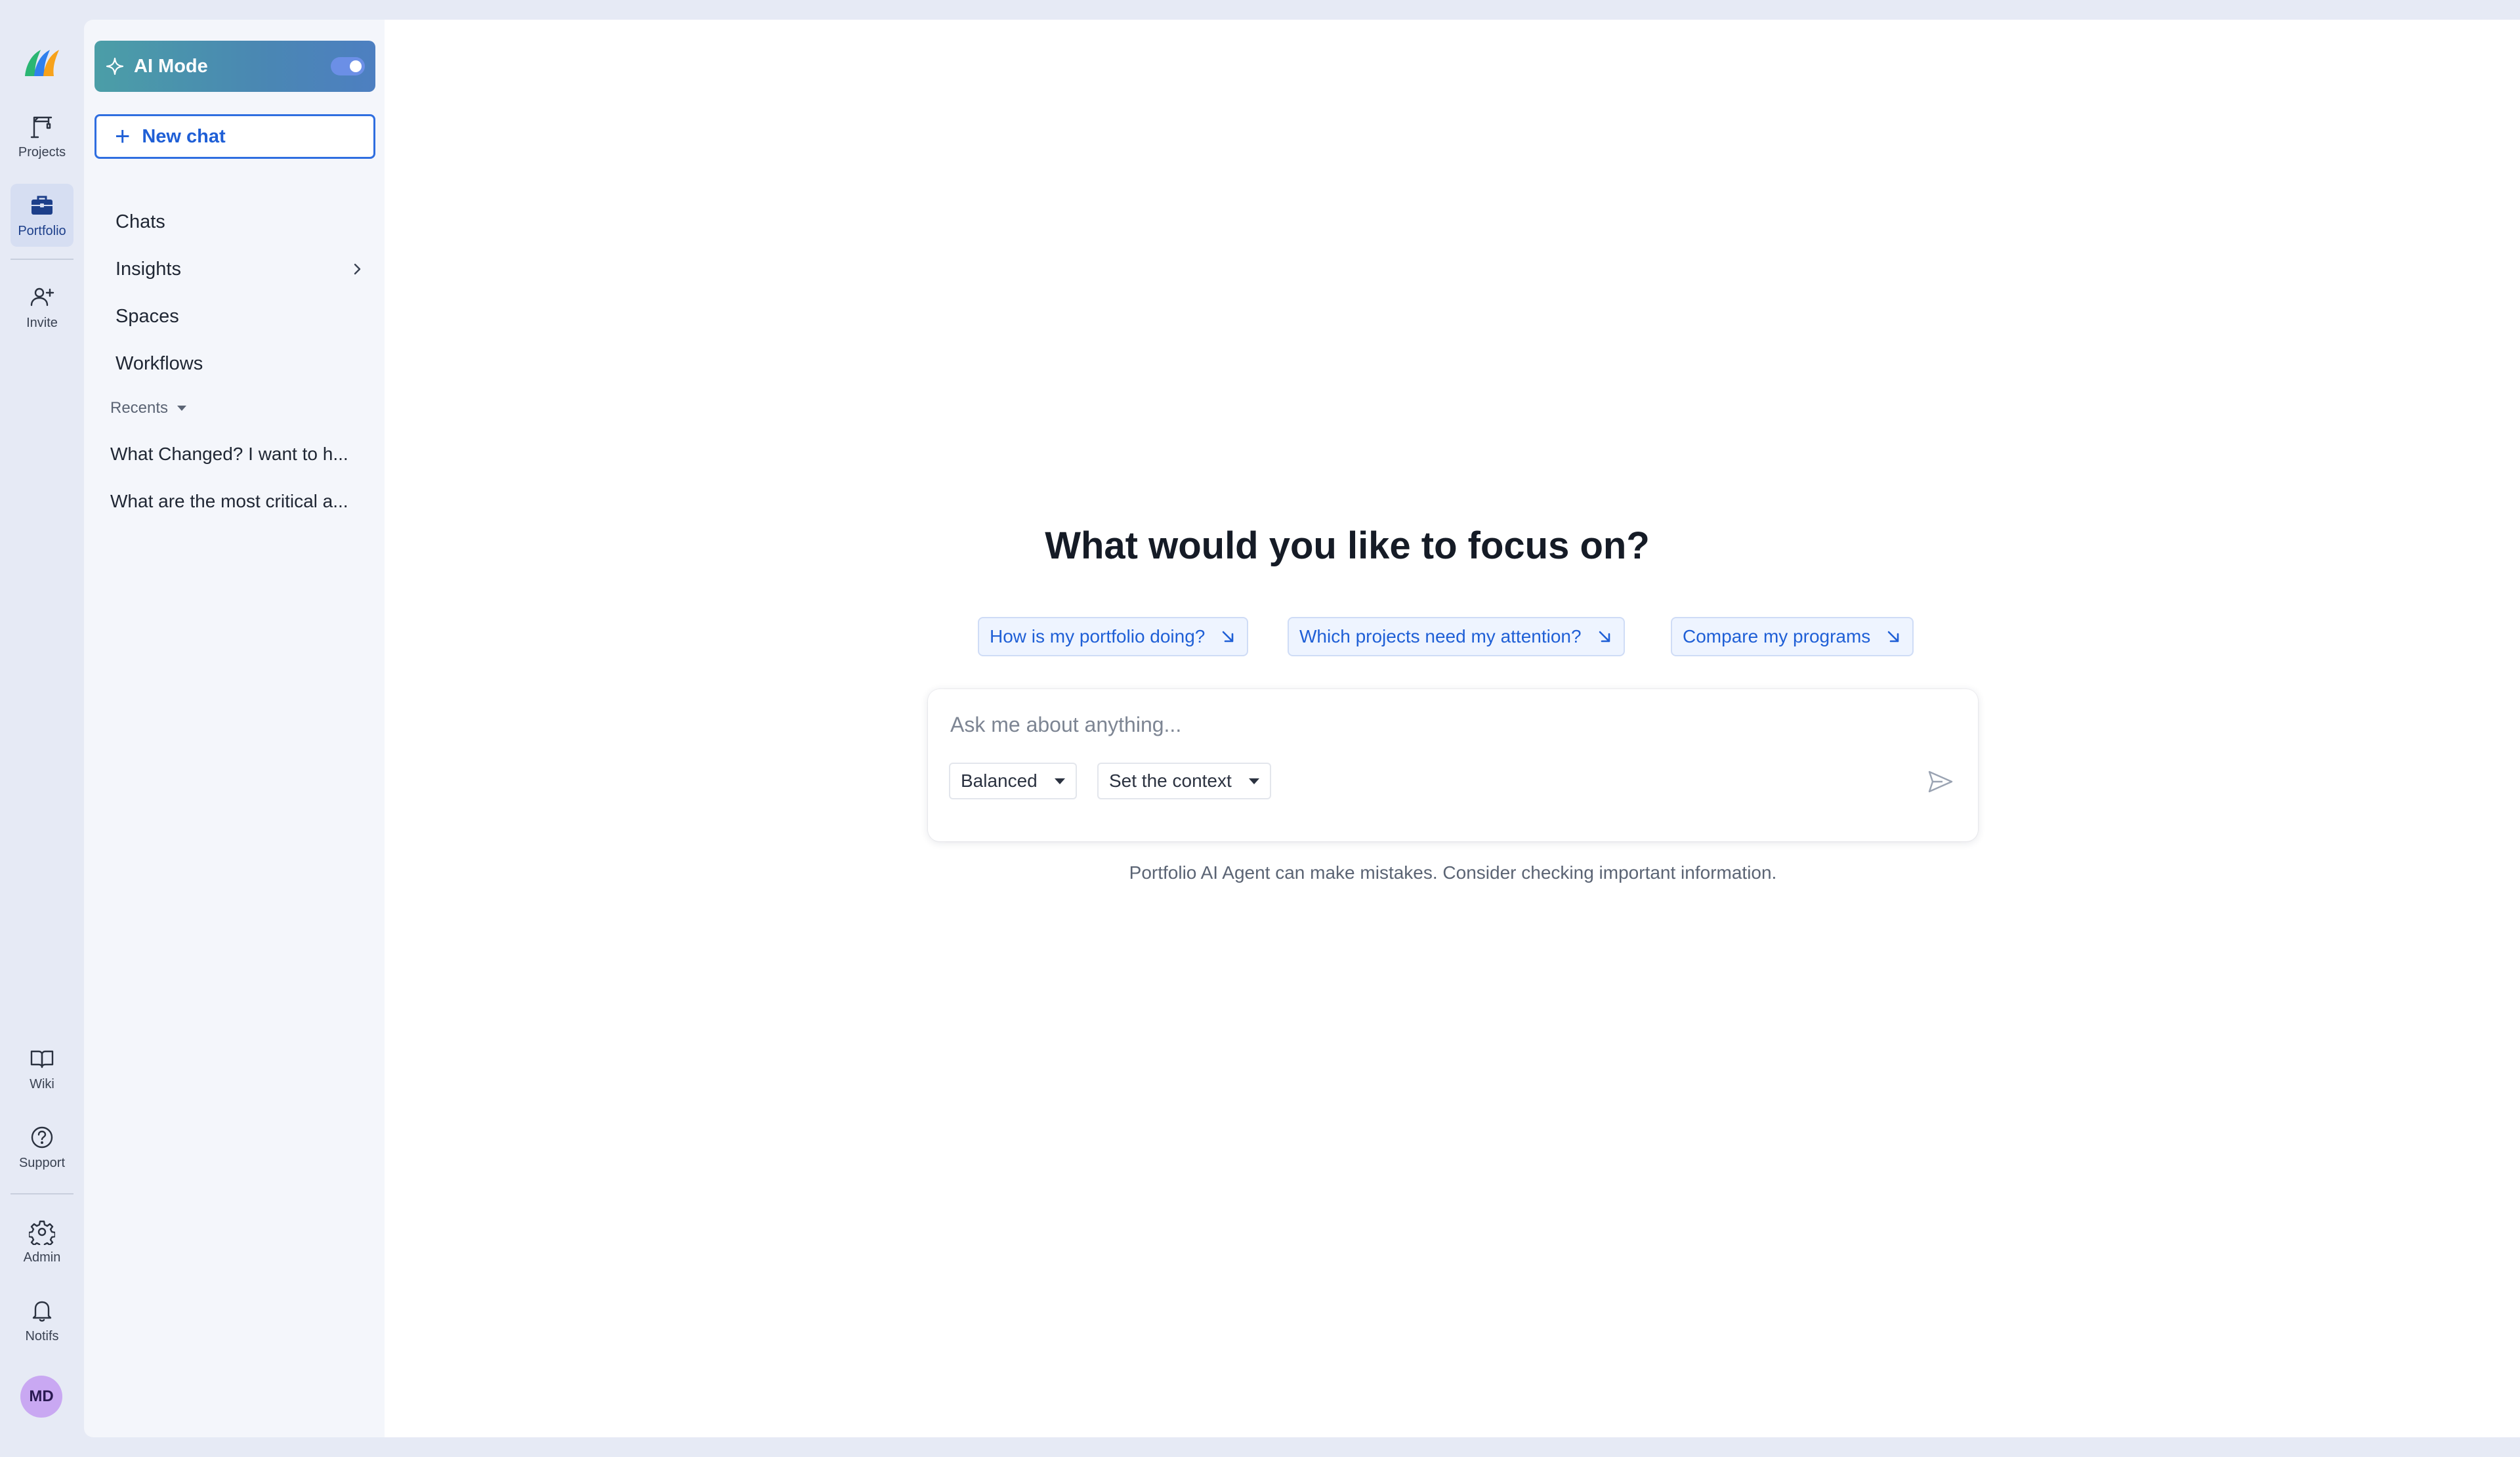 The image size is (2520, 1457). Describe the element at coordinates (234, 136) in the screenshot. I see `new-chat-button: + New chat` at that location.